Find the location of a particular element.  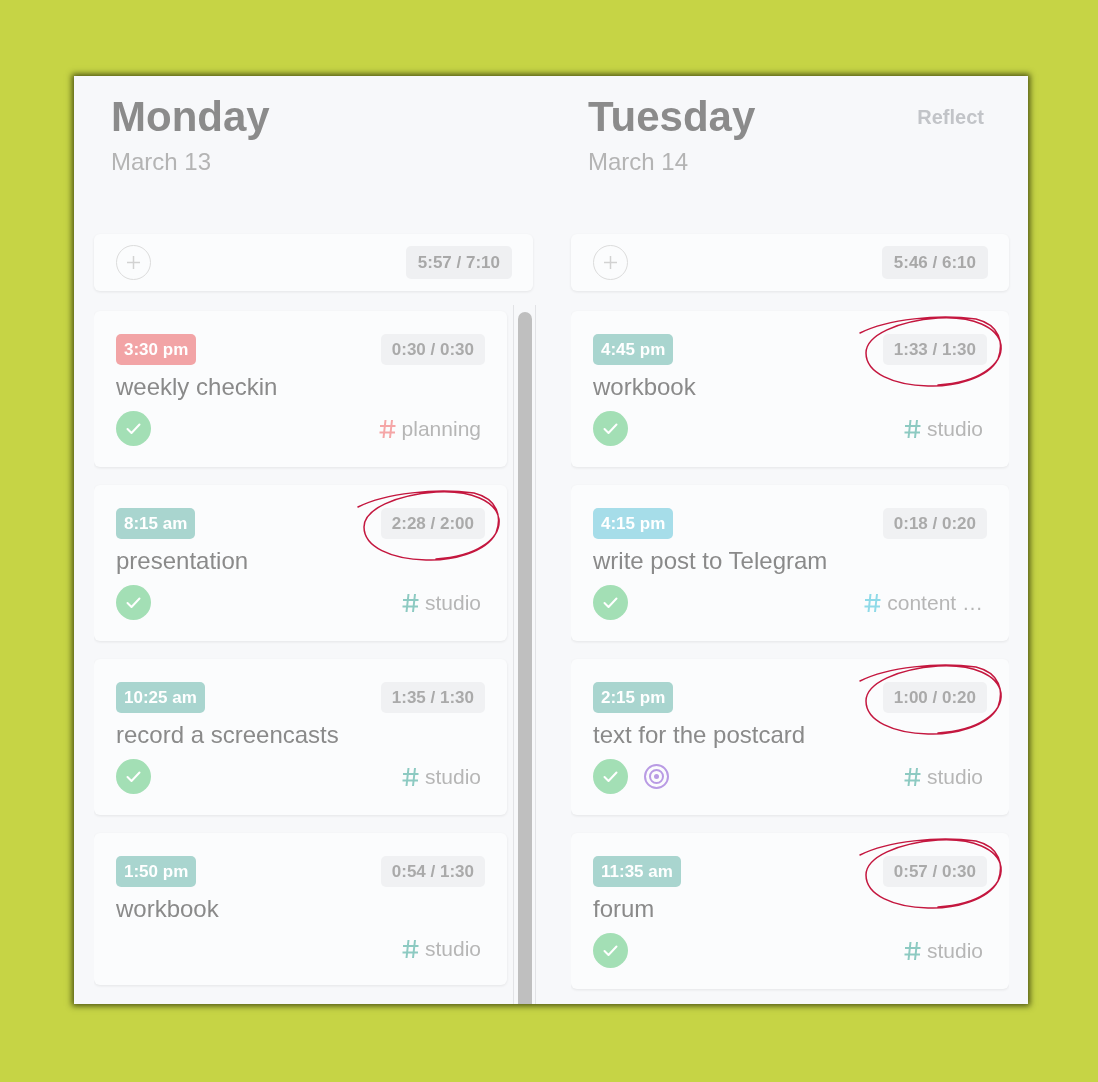

start-time: 11:35 am is located at coordinates (637, 871).